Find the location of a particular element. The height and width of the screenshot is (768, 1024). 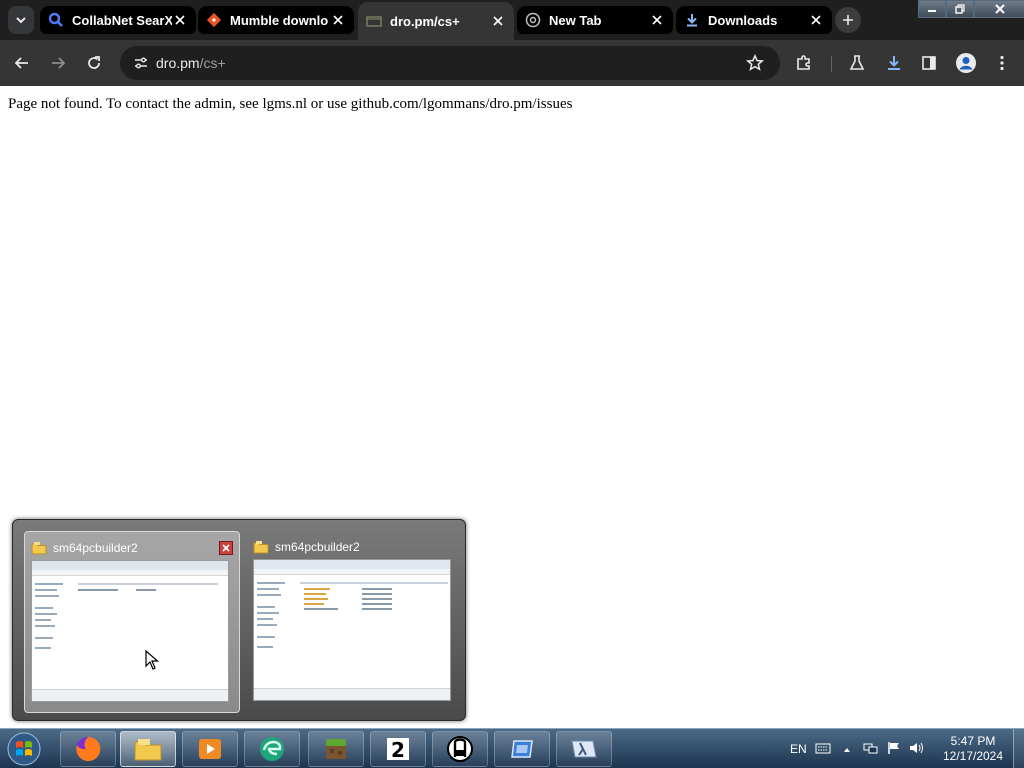

tab-downloads: Downloads is located at coordinates (754, 20).